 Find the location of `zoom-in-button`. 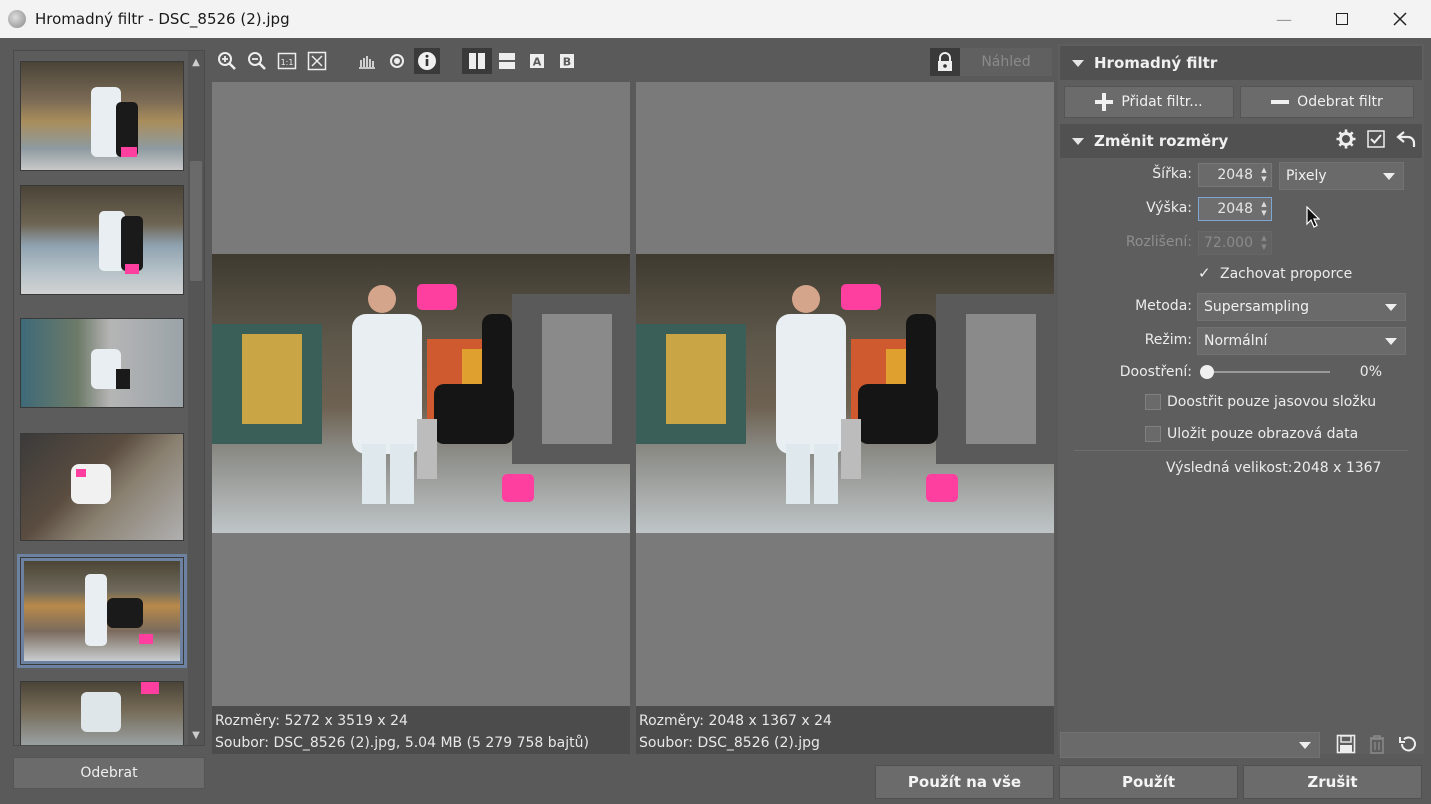

zoom-in-button is located at coordinates (227, 61).